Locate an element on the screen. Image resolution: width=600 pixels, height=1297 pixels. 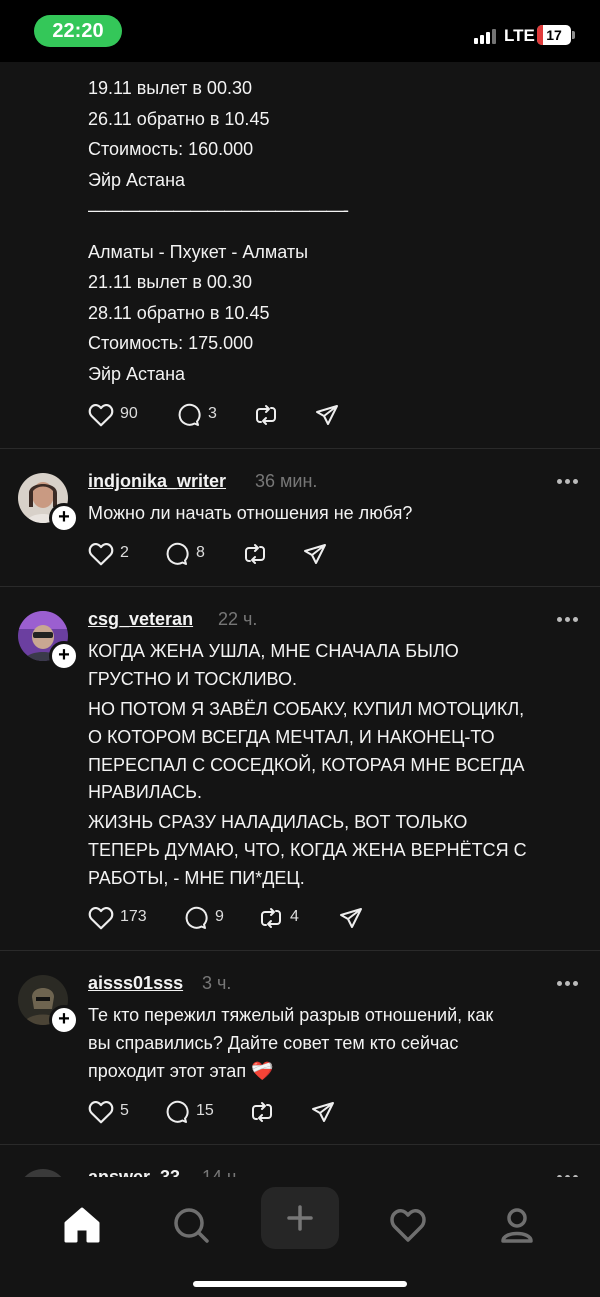
reply-count: 9 is located at coordinates (219, 916).